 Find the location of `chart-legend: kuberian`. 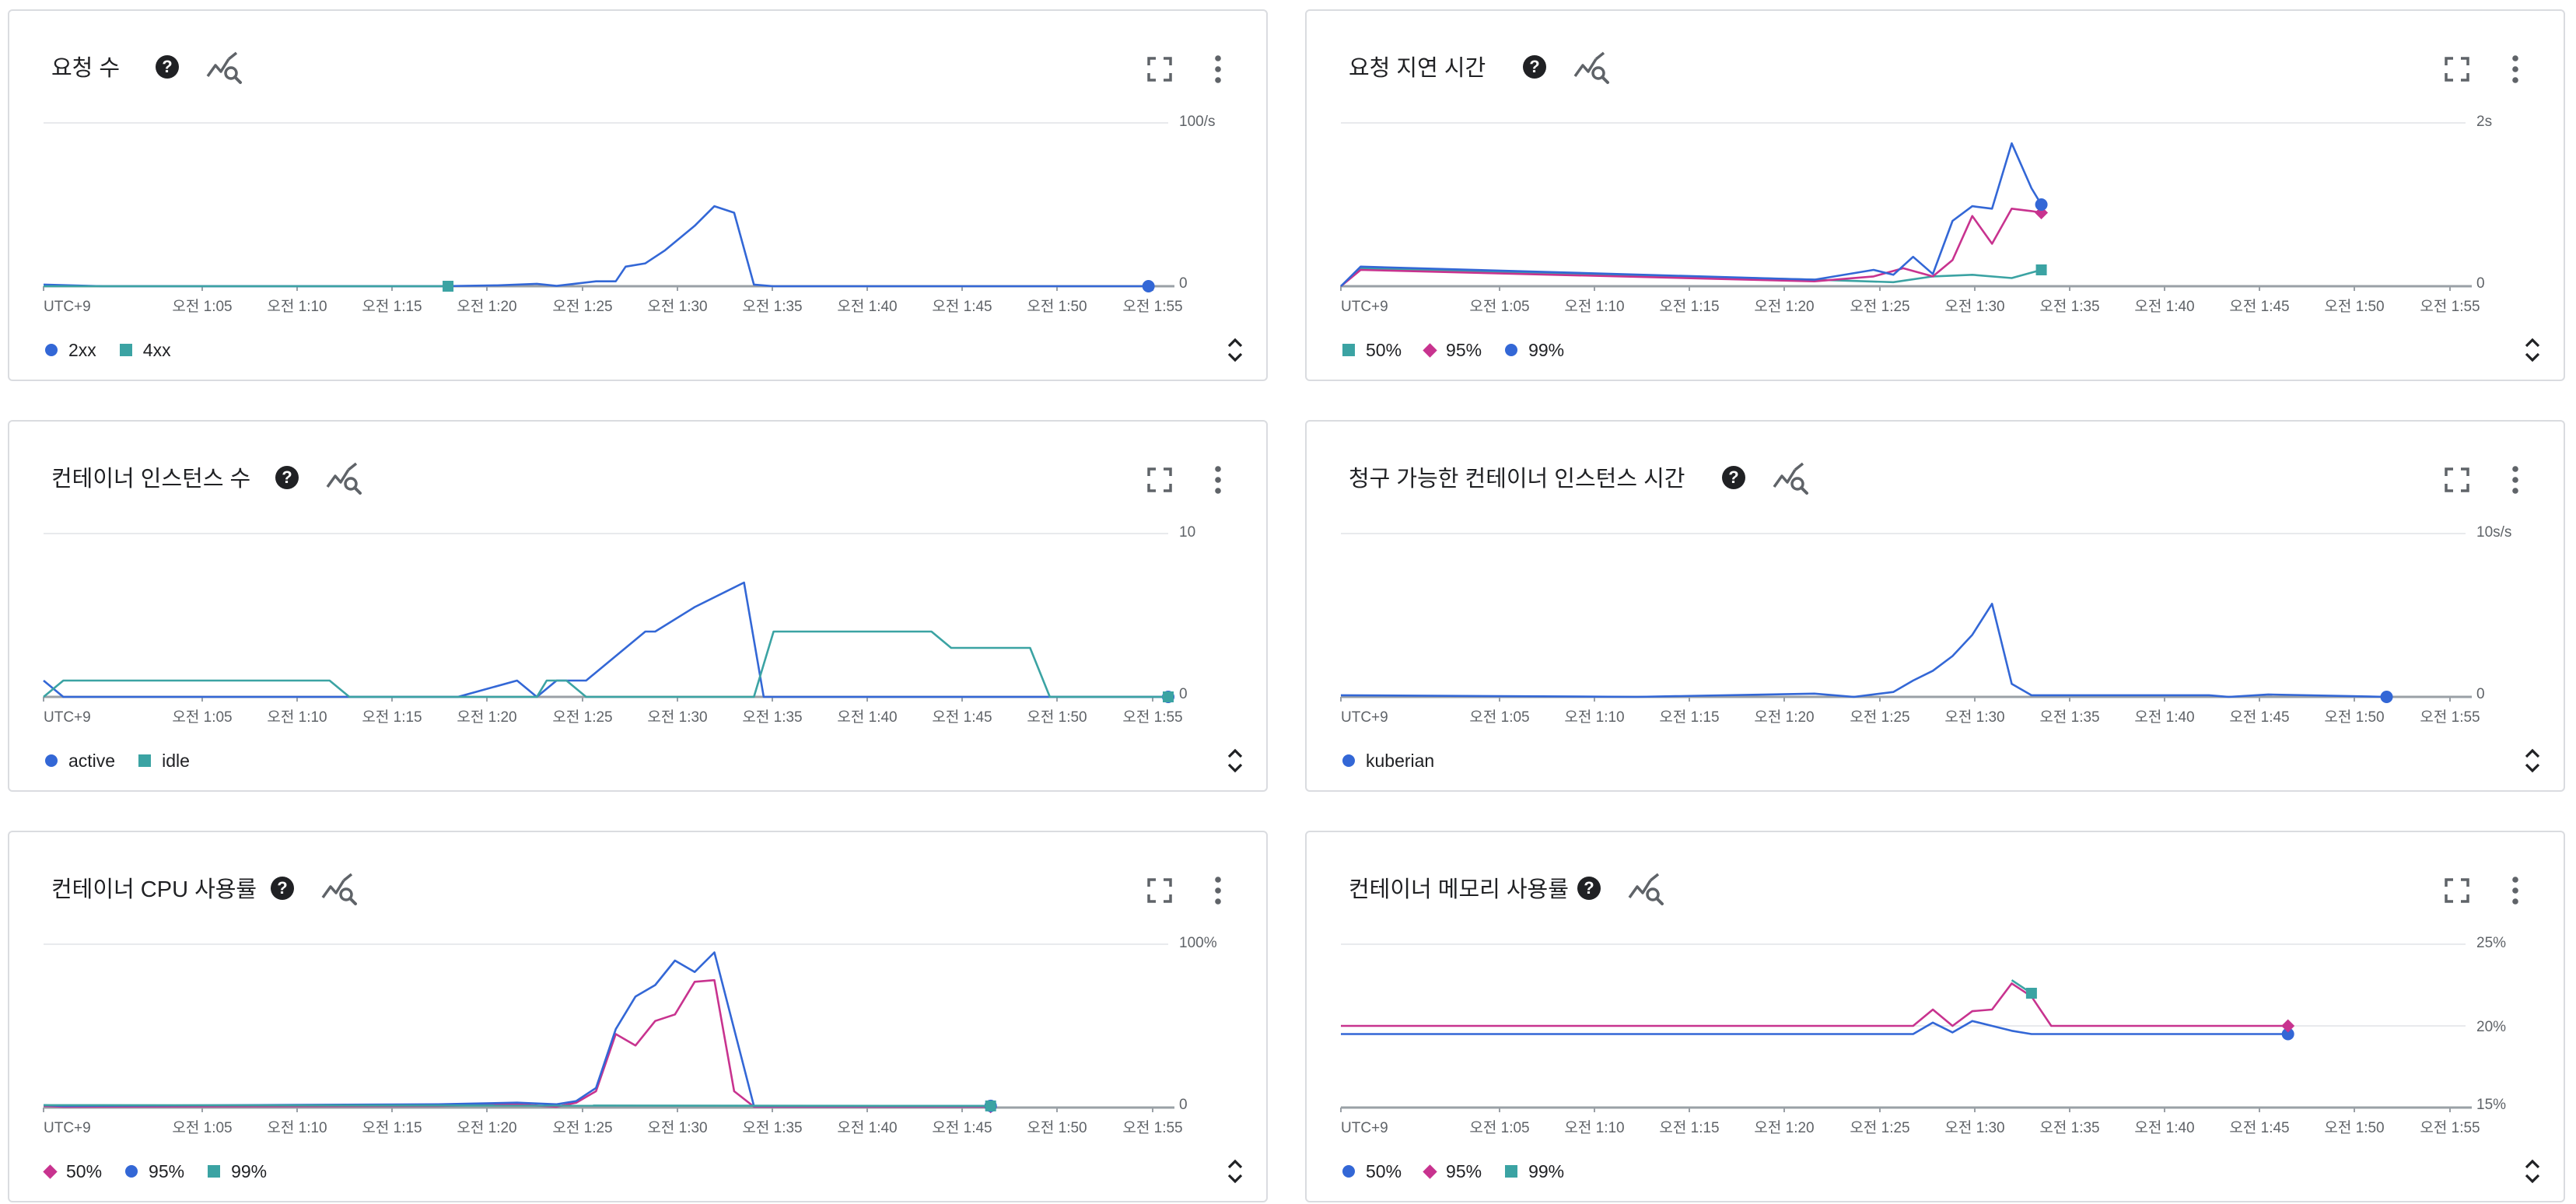

chart-legend: kuberian is located at coordinates (1388, 761).